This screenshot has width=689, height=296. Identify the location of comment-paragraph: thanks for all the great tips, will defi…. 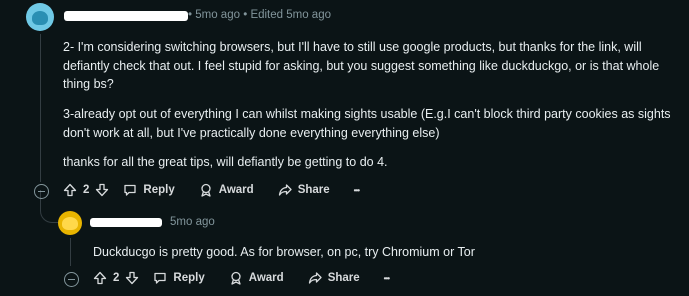
(225, 162).